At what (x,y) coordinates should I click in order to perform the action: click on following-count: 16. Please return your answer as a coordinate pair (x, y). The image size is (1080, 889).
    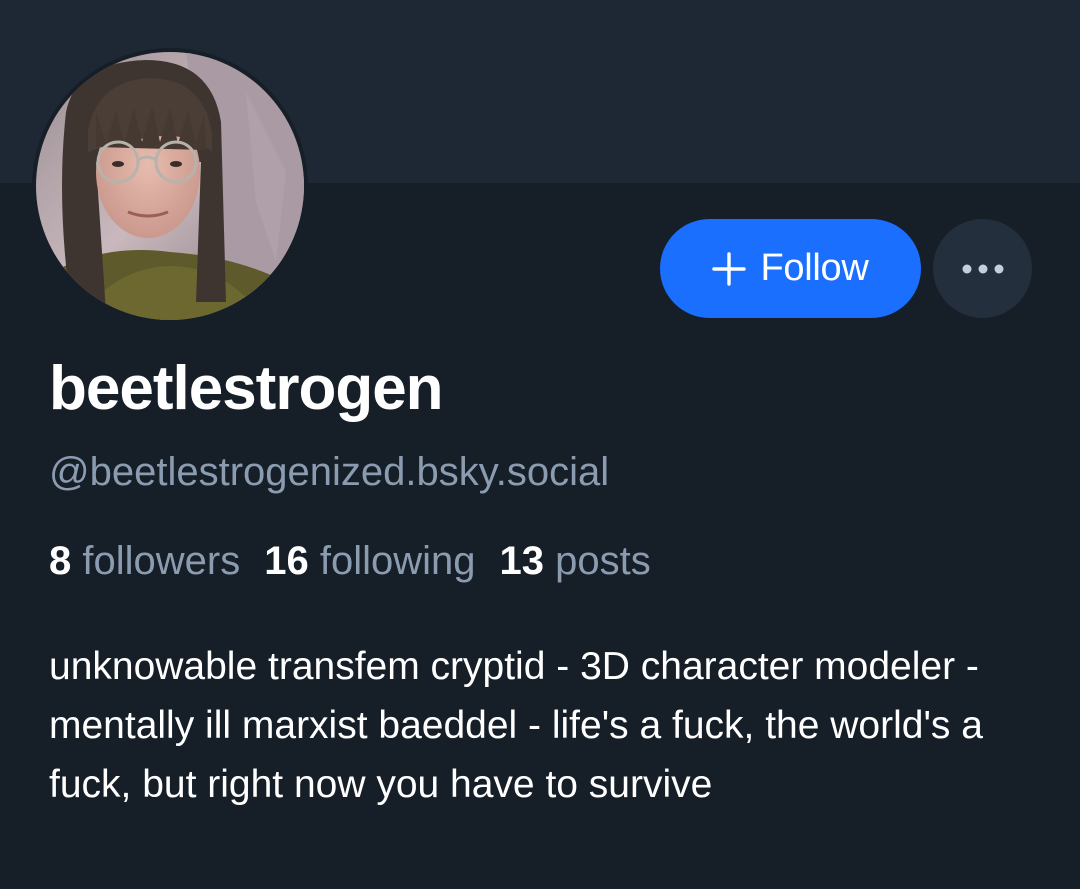
    Looking at the image, I should click on (286, 561).